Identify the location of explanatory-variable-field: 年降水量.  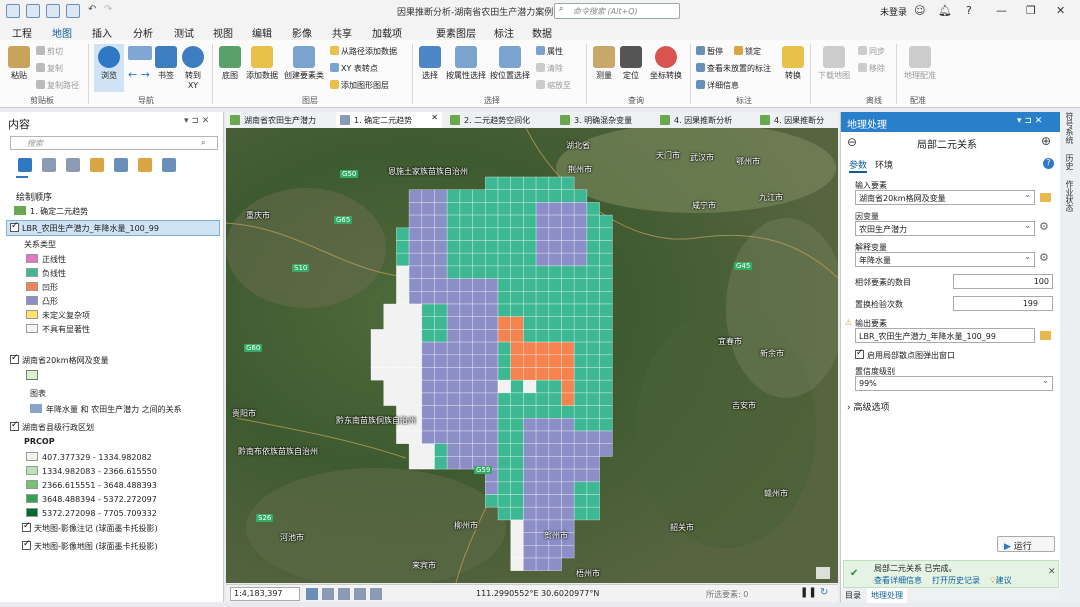
(945, 259).